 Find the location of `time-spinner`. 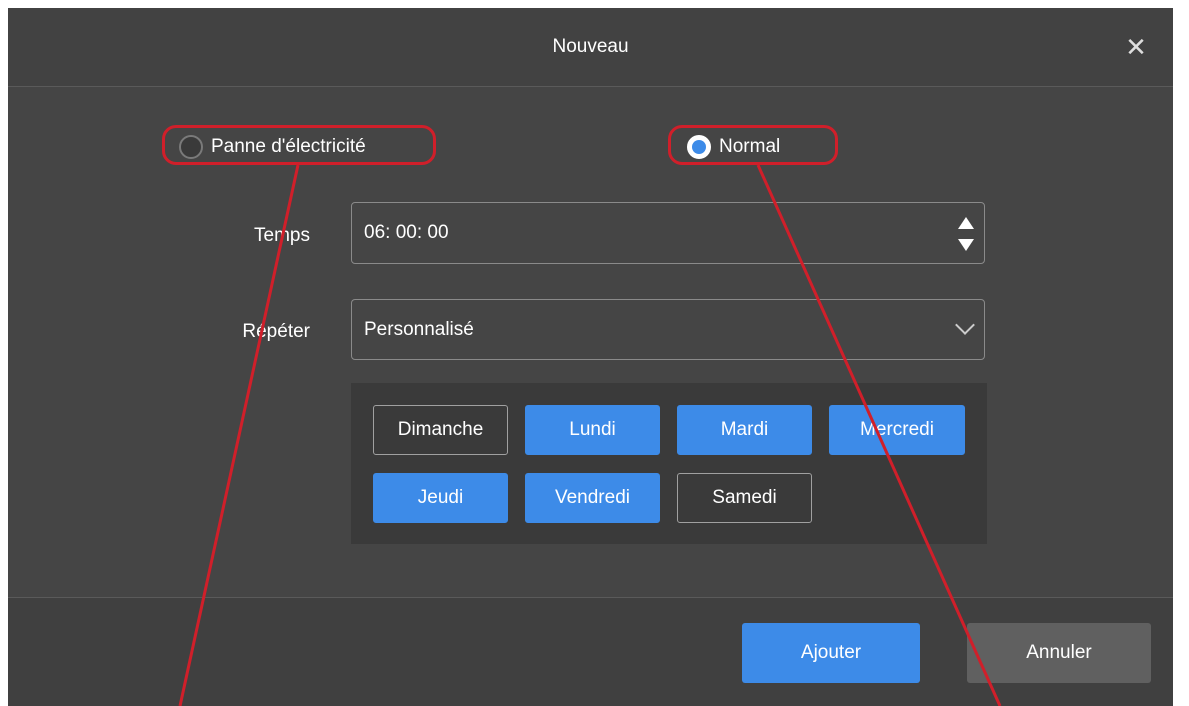

time-spinner is located at coordinates (966, 234).